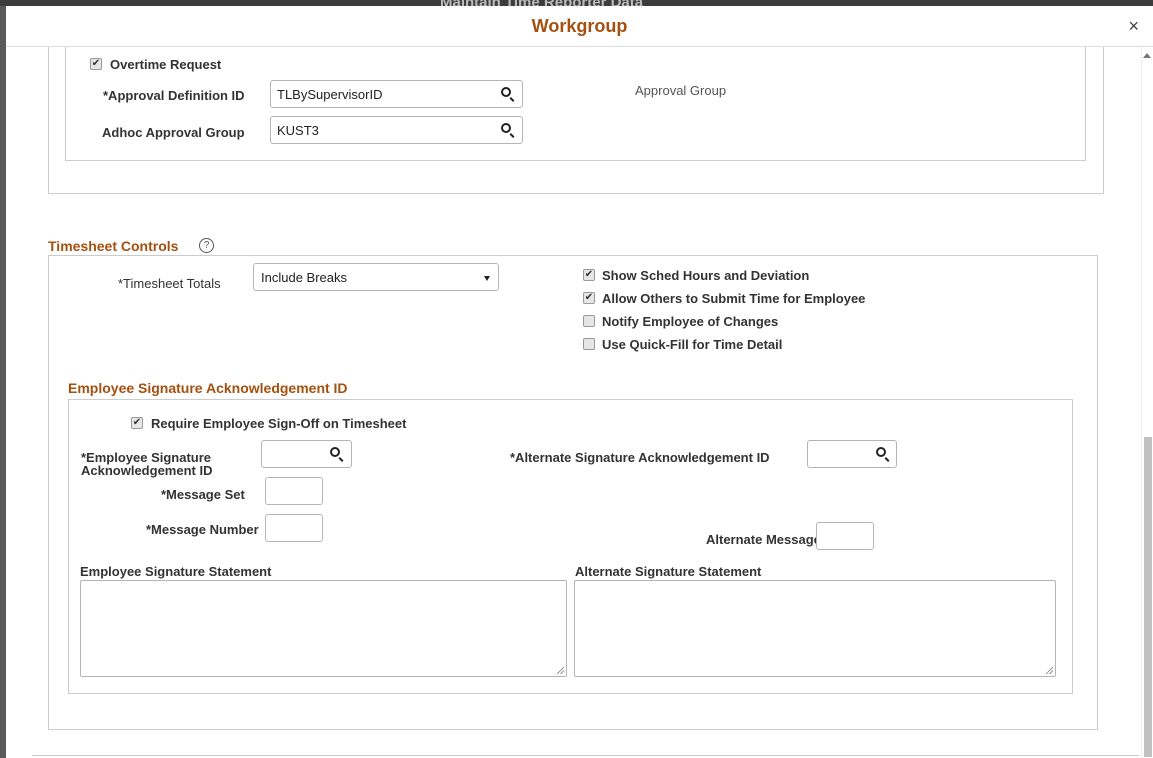 The width and height of the screenshot is (1153, 758). What do you see at coordinates (304, 277) in the screenshot?
I see `timesheet-totals-value: Include Breaks` at bounding box center [304, 277].